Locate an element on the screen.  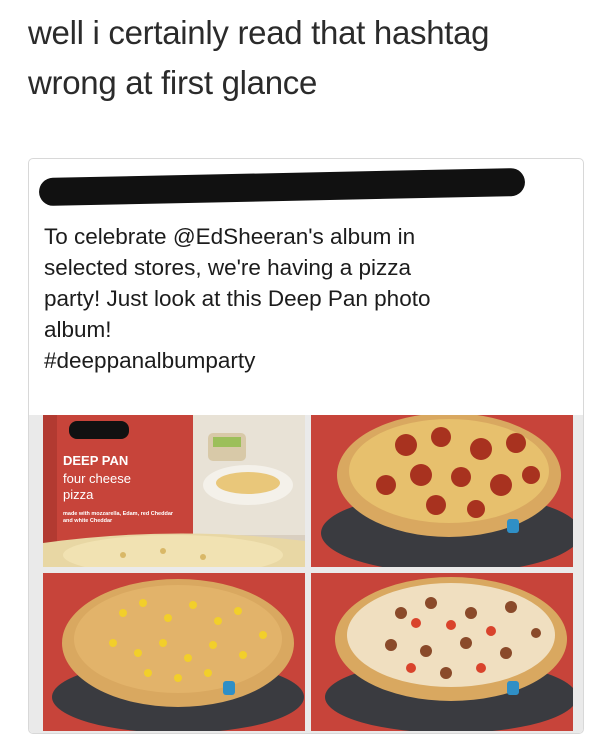
box-small-line-2: and white Cheddar is located at coordinates (88, 521).